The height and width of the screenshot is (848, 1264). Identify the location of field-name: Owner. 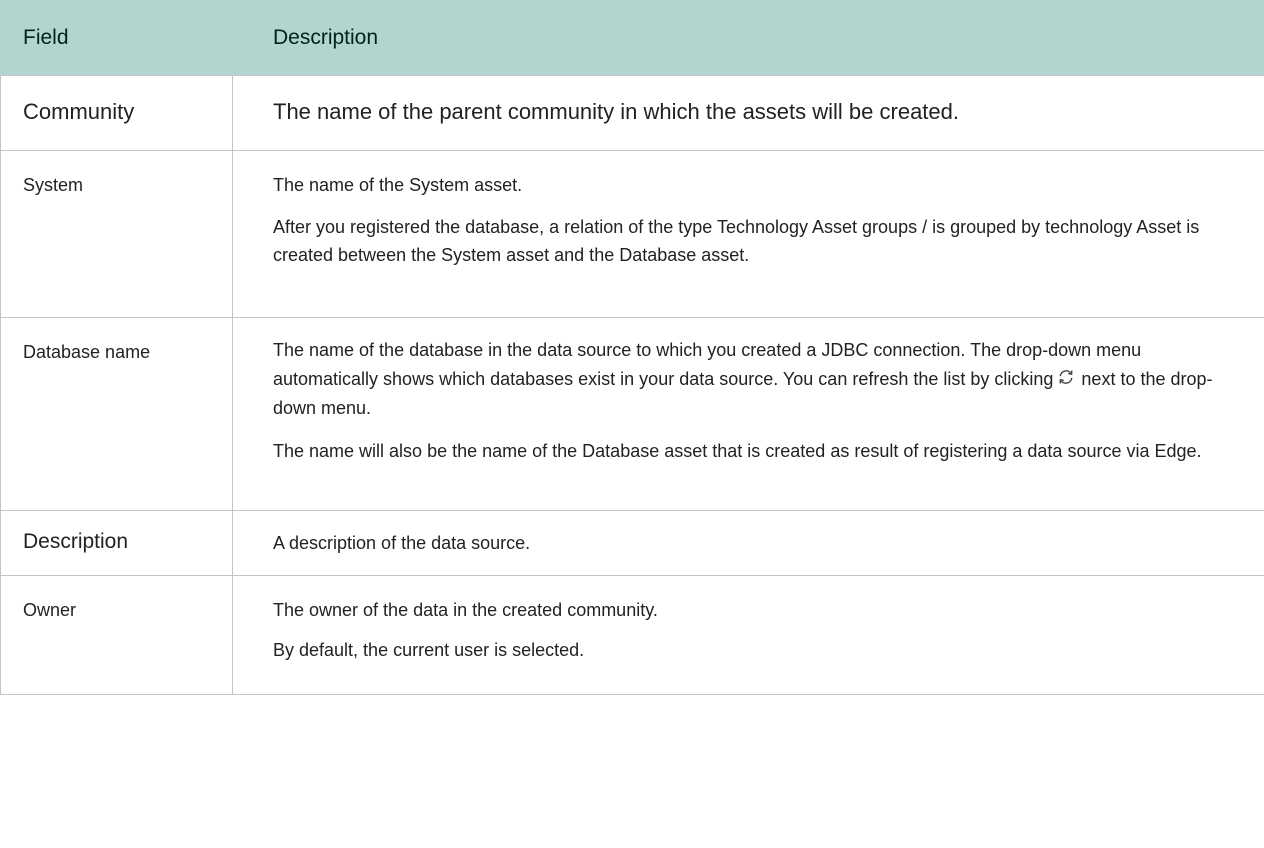
(50, 610).